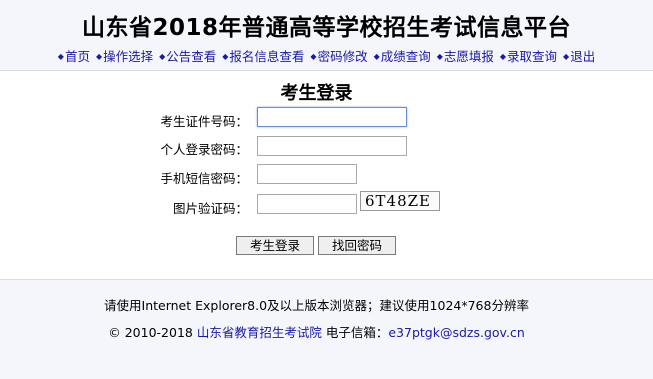  What do you see at coordinates (456, 332) in the screenshot?
I see `email-link: e37ptgk@sdzs.gov.cn` at bounding box center [456, 332].